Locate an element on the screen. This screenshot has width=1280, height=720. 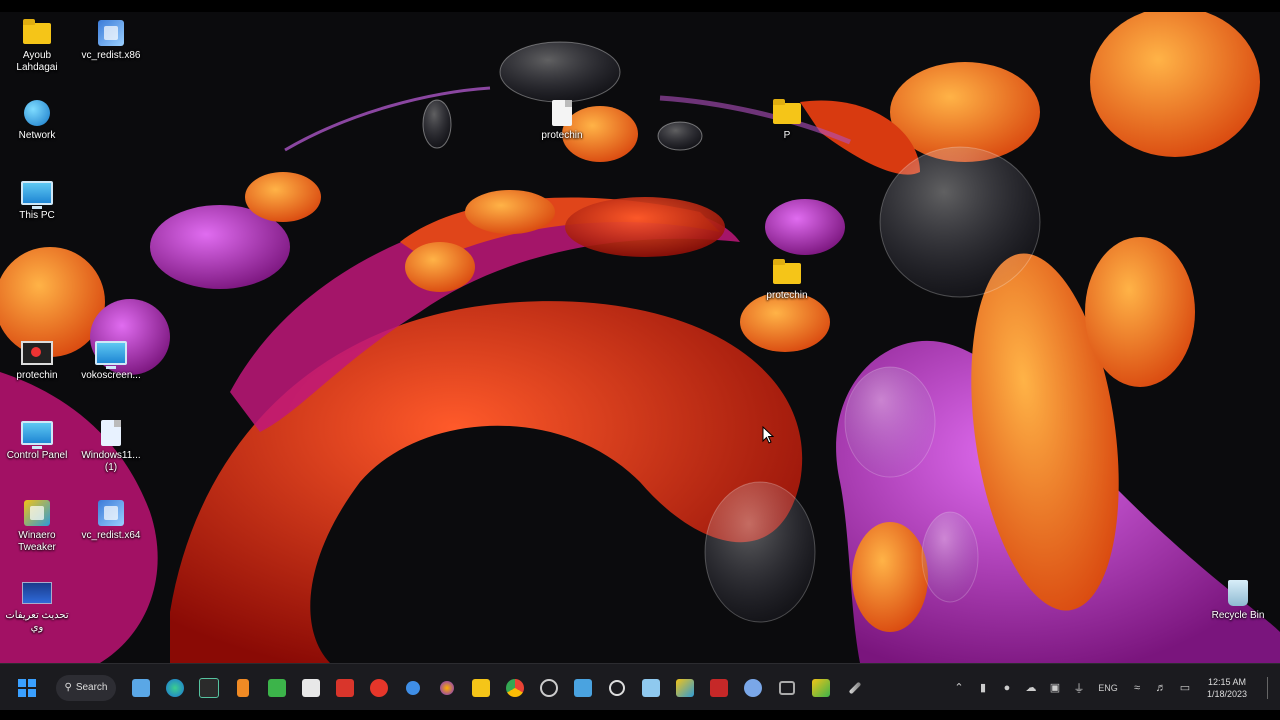
cloud-icon: ☁ is located at coordinates (1031, 688).